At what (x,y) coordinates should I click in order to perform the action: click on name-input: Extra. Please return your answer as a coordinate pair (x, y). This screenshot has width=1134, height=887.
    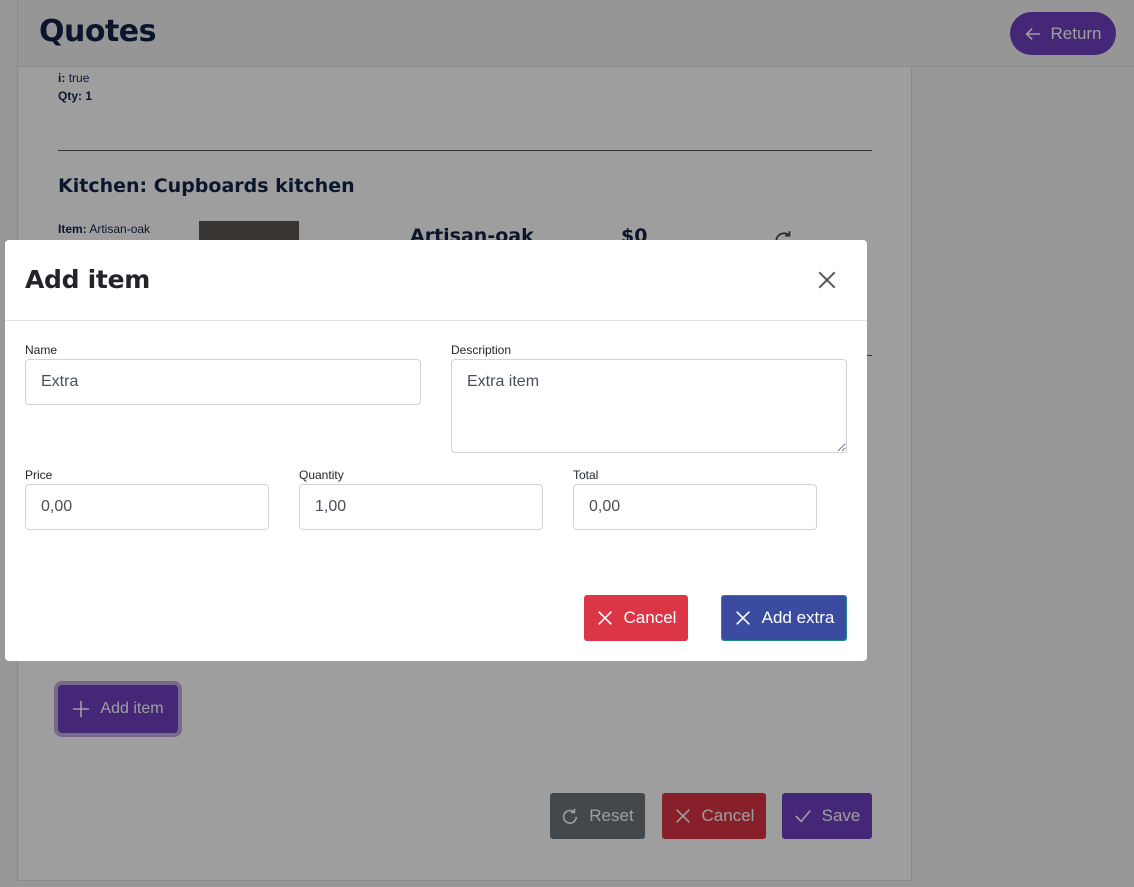
    Looking at the image, I should click on (223, 382).